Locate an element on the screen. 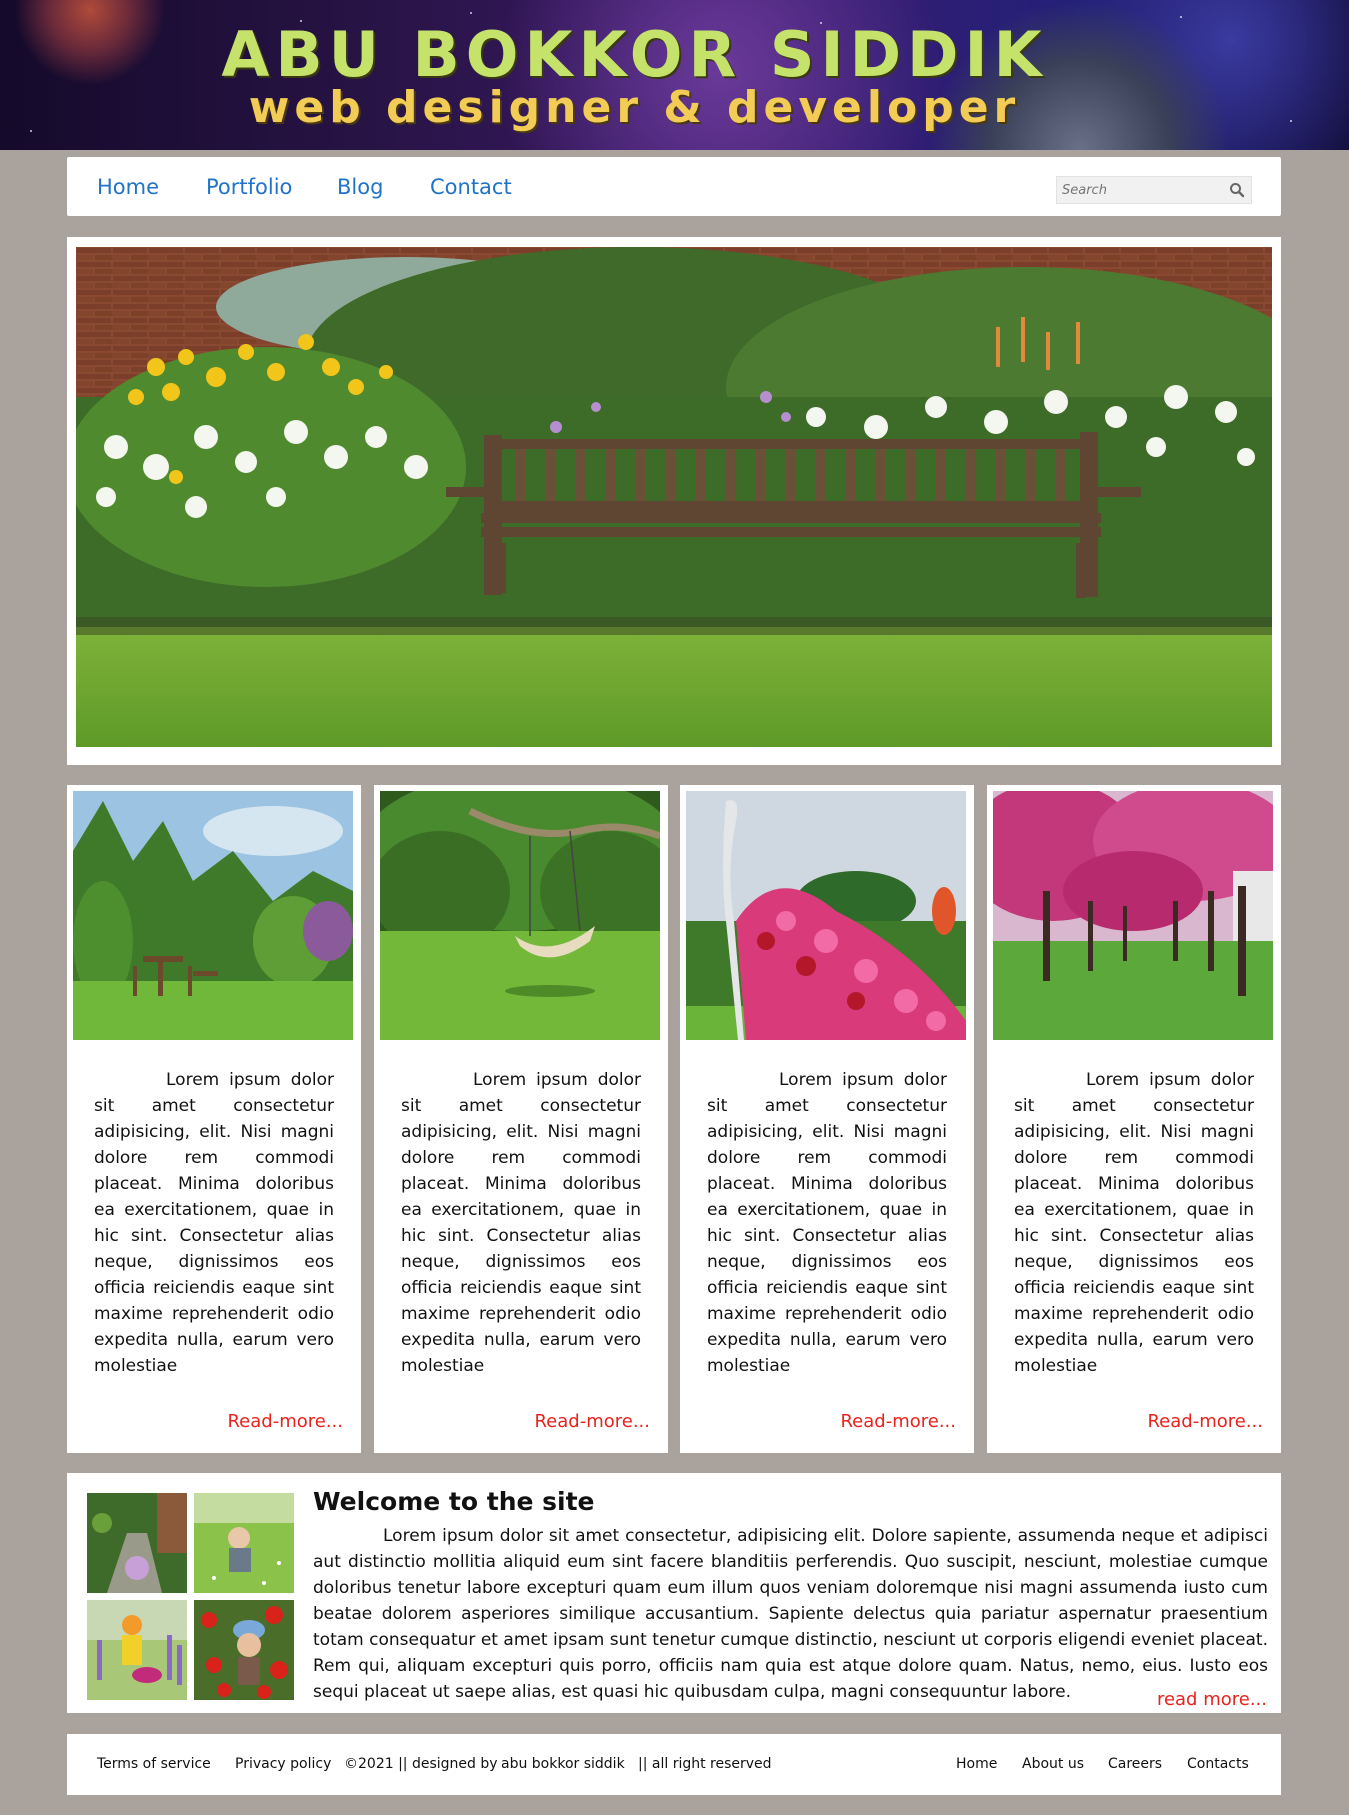  site-title: ABU BOKKOR SIDDIK is located at coordinates (634, 54).